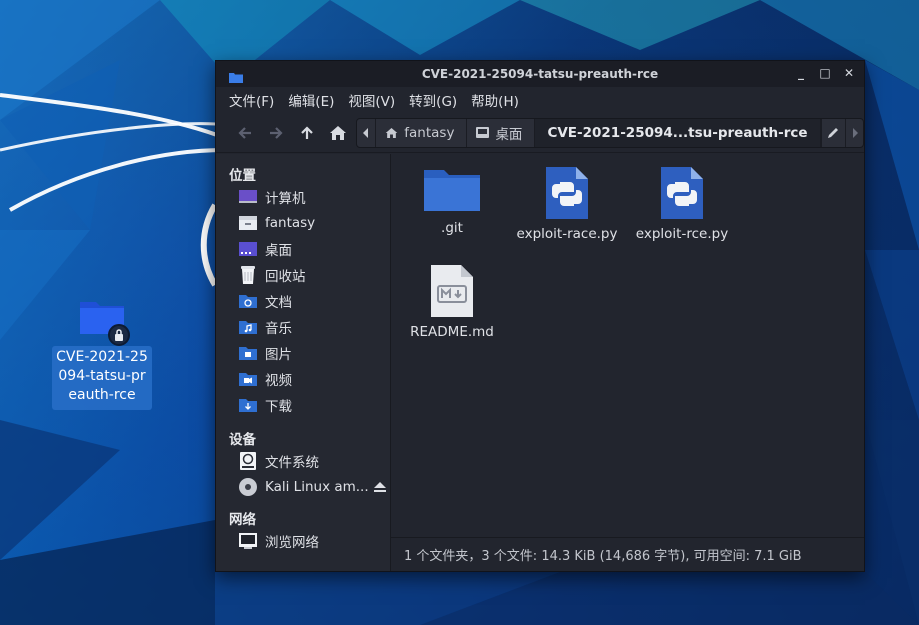 This screenshot has height=625, width=919. I want to click on cdrom-icon, so click(248, 487).